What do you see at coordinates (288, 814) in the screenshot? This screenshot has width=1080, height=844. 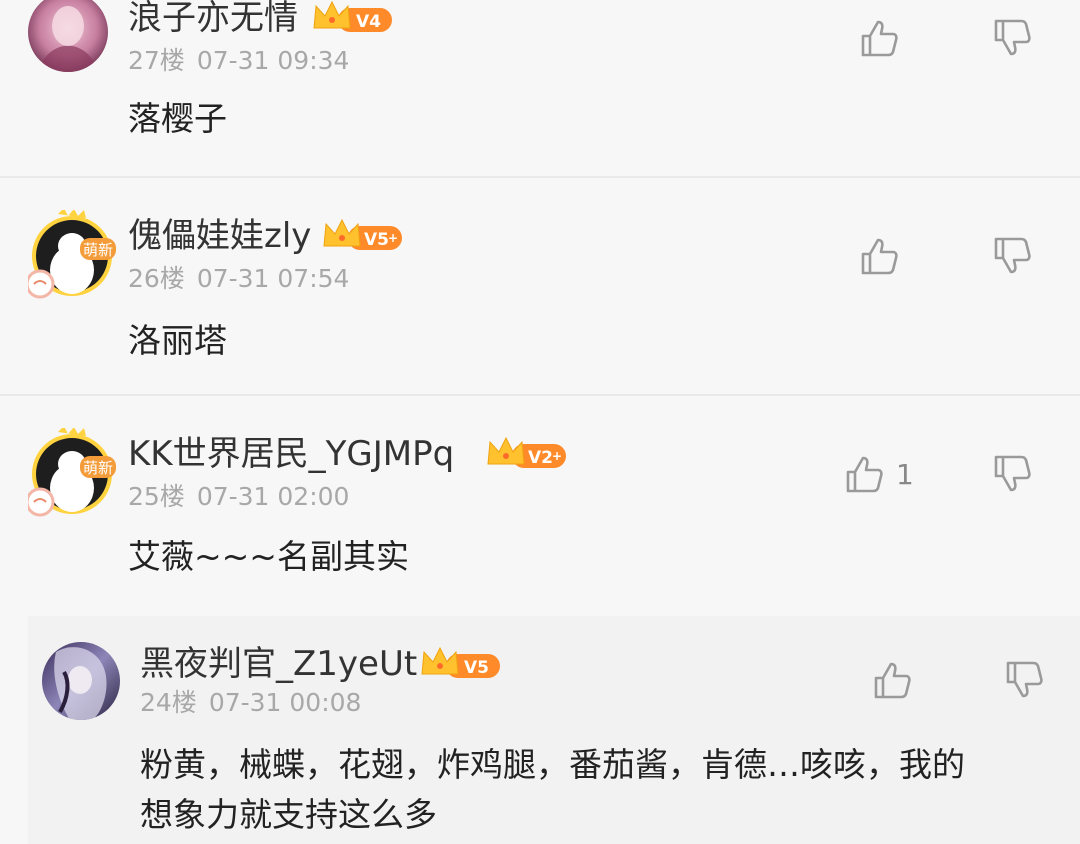 I see `comment-text-line: 想象力就支持这么多` at bounding box center [288, 814].